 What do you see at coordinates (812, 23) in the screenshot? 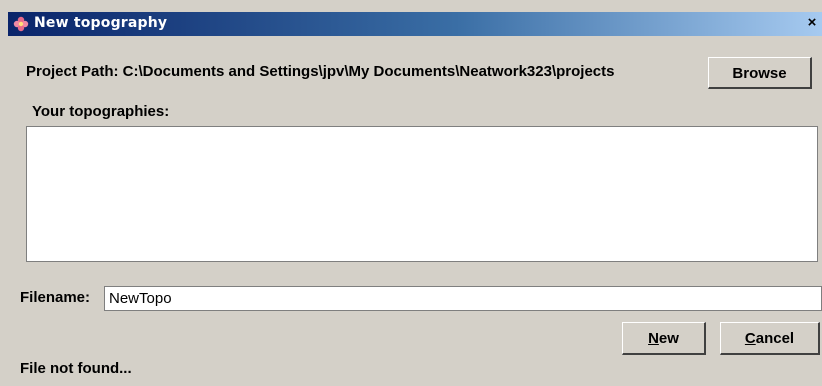
I see `close-icon: ×` at bounding box center [812, 23].